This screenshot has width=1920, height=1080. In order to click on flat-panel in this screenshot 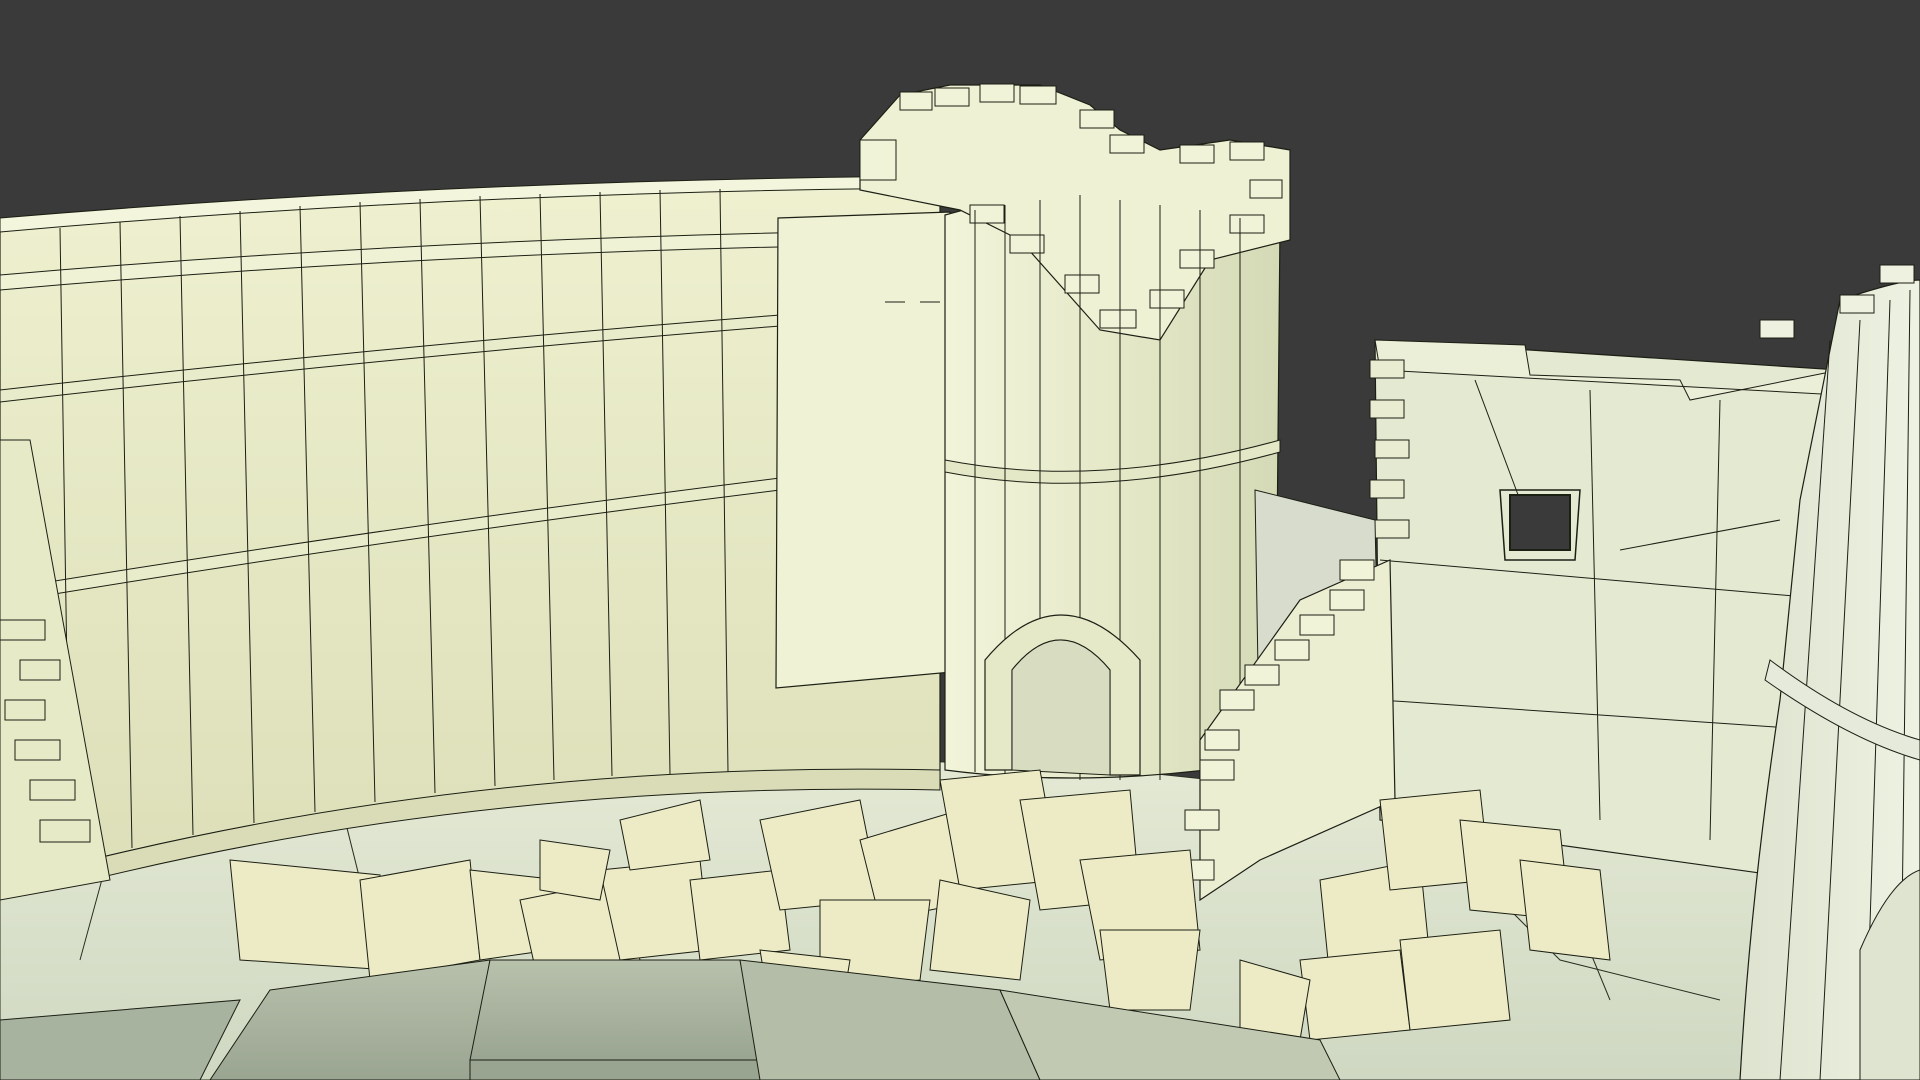, I will do `click(864, 450)`.